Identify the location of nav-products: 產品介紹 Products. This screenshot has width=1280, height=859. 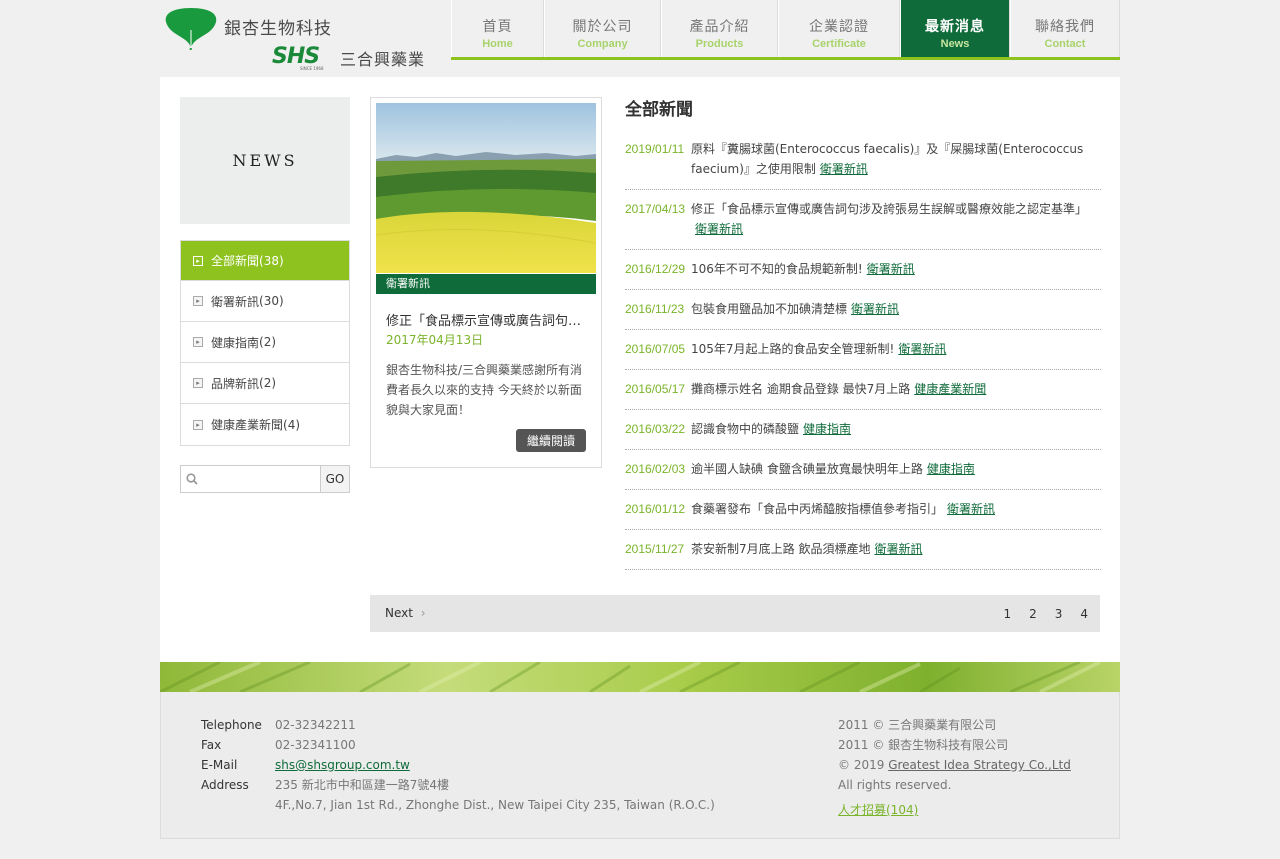
(719, 28).